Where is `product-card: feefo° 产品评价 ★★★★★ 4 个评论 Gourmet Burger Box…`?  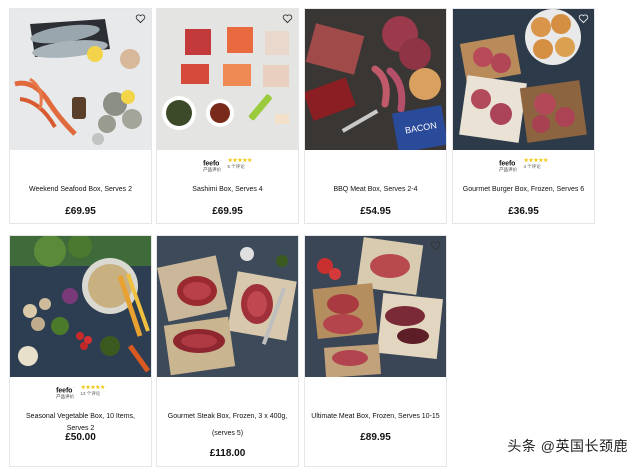 product-card: feefo° 产品评价 ★★★★★ 4 个评论 Gourmet Burger Box… is located at coordinates (523, 116).